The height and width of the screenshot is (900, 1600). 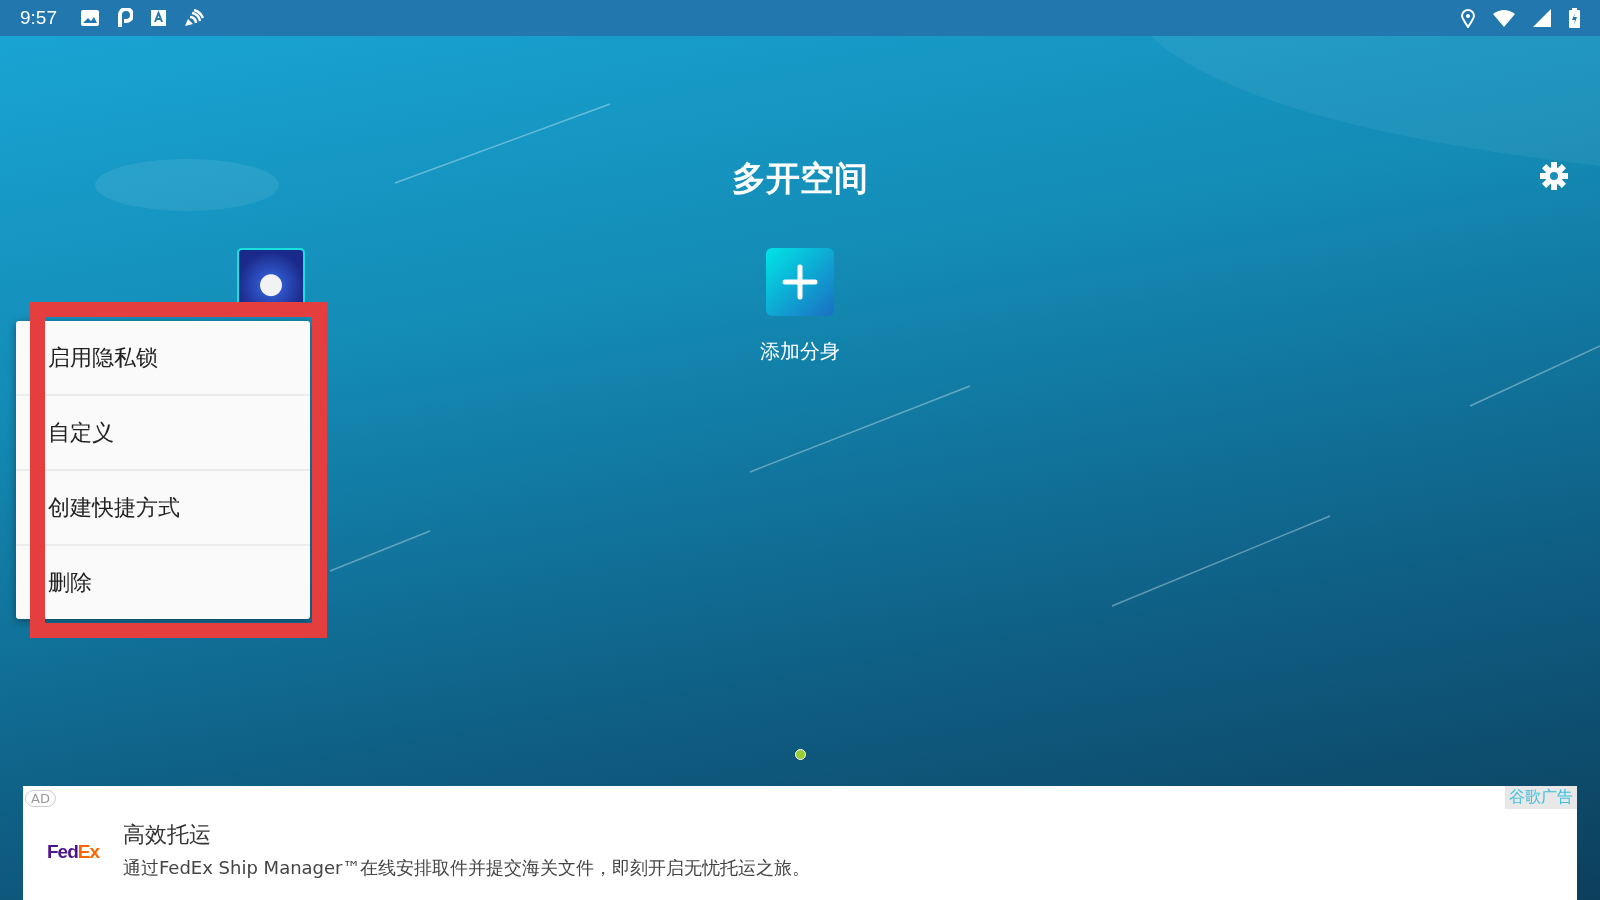 What do you see at coordinates (467, 835) in the screenshot?
I see `ad-title: 高效托运` at bounding box center [467, 835].